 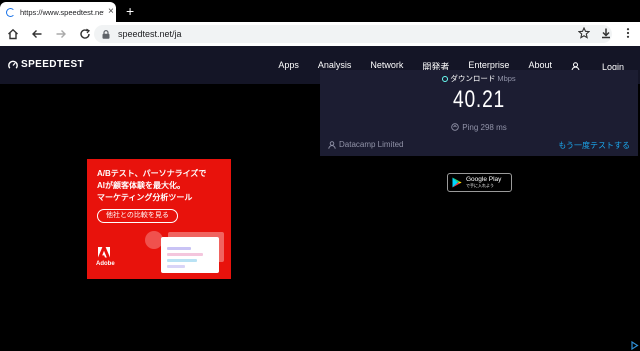 What do you see at coordinates (353, 34) in the screenshot?
I see `address-bar: speedtest.net/ja` at bounding box center [353, 34].